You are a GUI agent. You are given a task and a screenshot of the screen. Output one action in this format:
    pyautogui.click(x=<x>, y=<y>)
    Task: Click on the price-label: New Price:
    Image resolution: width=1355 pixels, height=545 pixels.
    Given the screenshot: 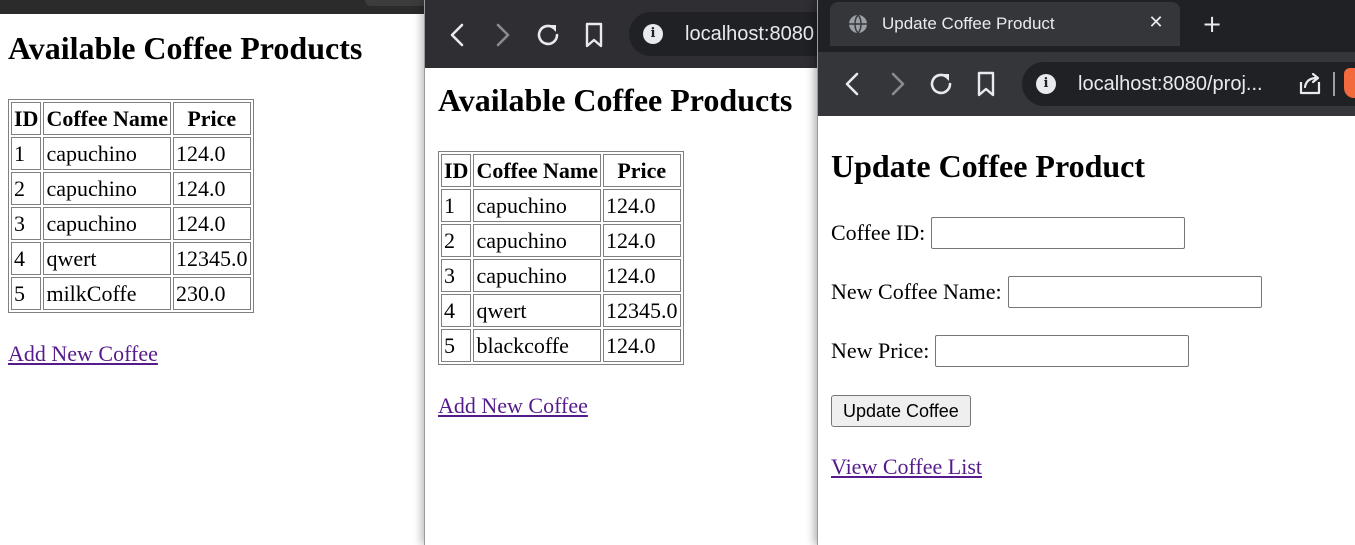 What is the action you would take?
    pyautogui.click(x=880, y=350)
    